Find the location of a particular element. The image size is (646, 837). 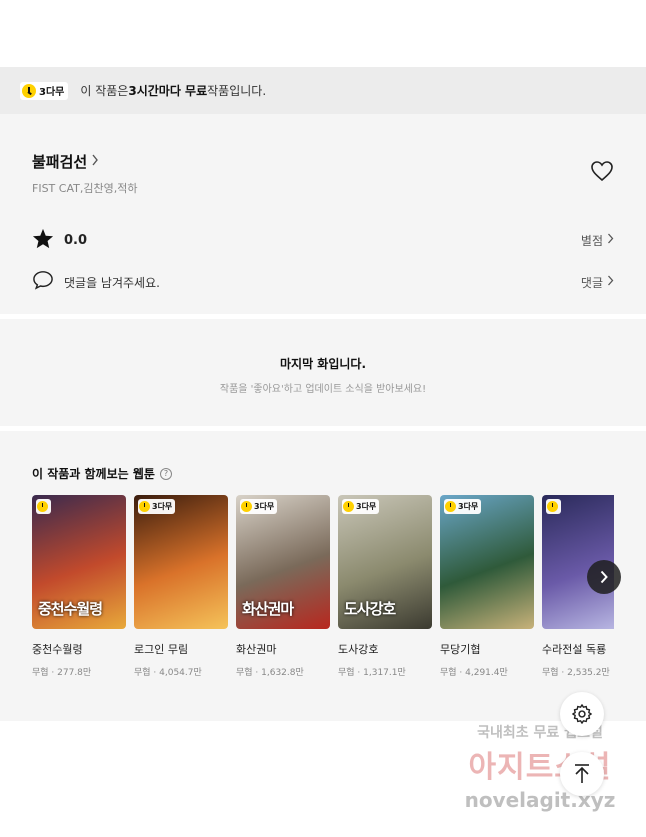

webtoon-card: 3다무로그인 무림무협 · 4,054.7만 is located at coordinates (181, 595).